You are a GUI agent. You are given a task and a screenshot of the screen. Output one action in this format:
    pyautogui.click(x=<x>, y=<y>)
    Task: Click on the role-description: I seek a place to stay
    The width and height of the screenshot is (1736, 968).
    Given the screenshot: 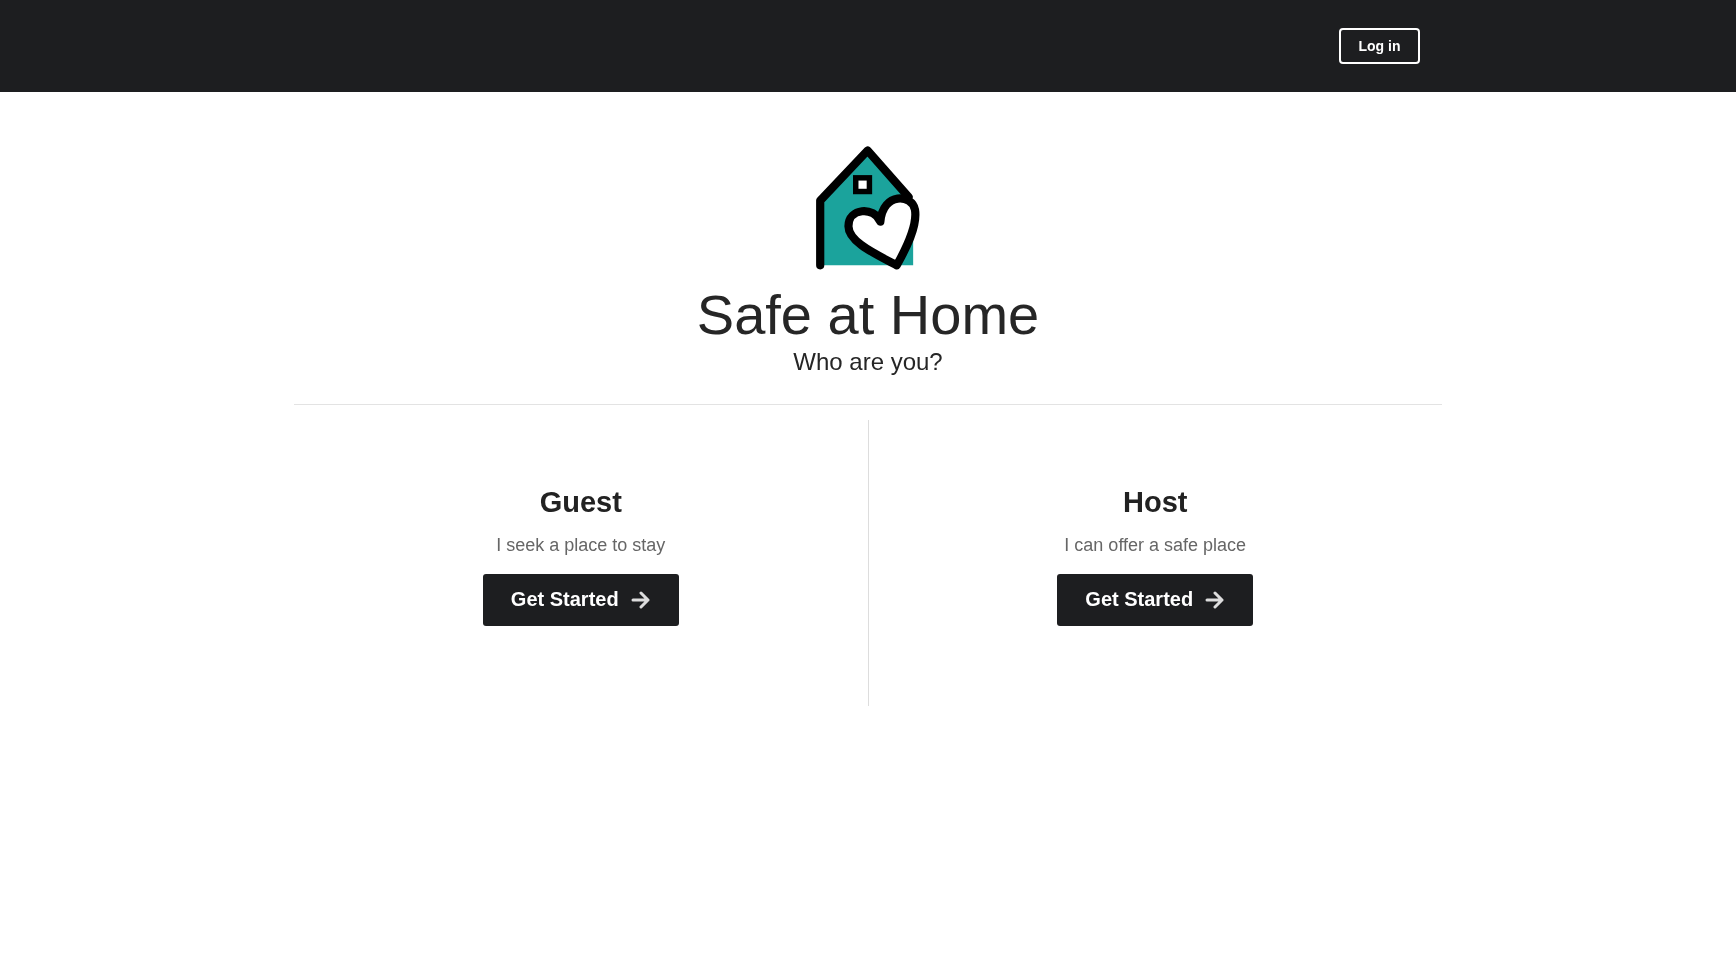 What is the action you would take?
    pyautogui.click(x=581, y=545)
    